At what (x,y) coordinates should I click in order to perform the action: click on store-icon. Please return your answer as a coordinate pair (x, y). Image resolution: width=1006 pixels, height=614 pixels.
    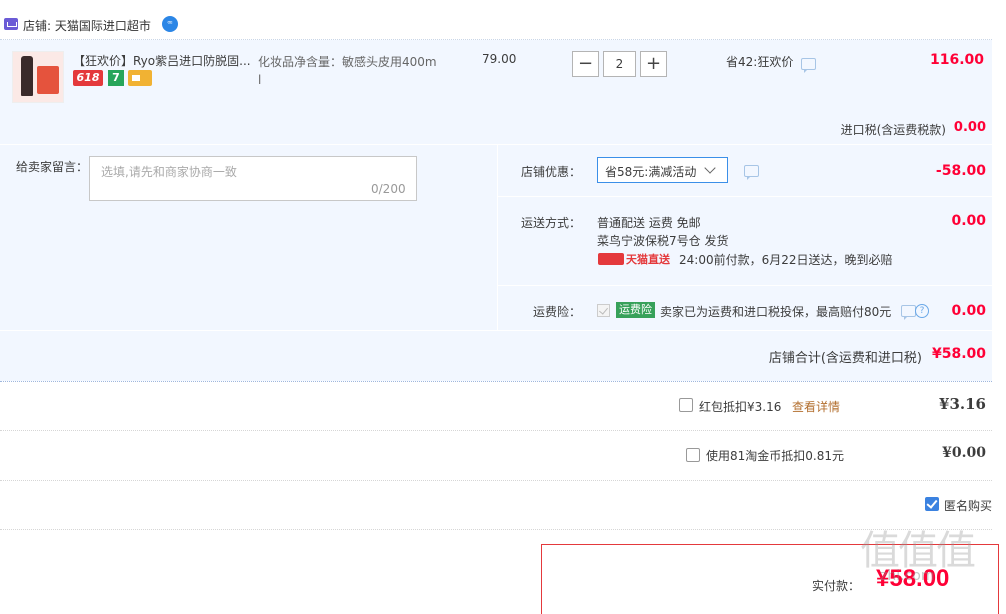
    Looking at the image, I should click on (11, 24).